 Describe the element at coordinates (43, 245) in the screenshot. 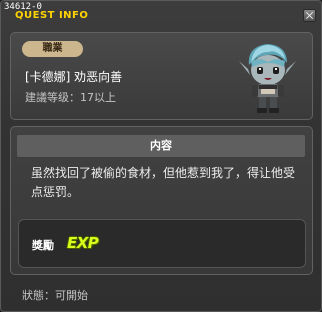

I see `reward-label: 獎勵` at that location.